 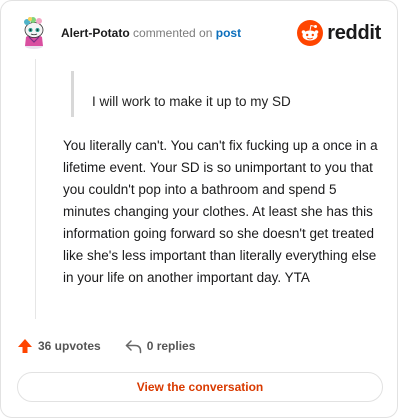 I want to click on replies-count: 0 replies, so click(x=171, y=346).